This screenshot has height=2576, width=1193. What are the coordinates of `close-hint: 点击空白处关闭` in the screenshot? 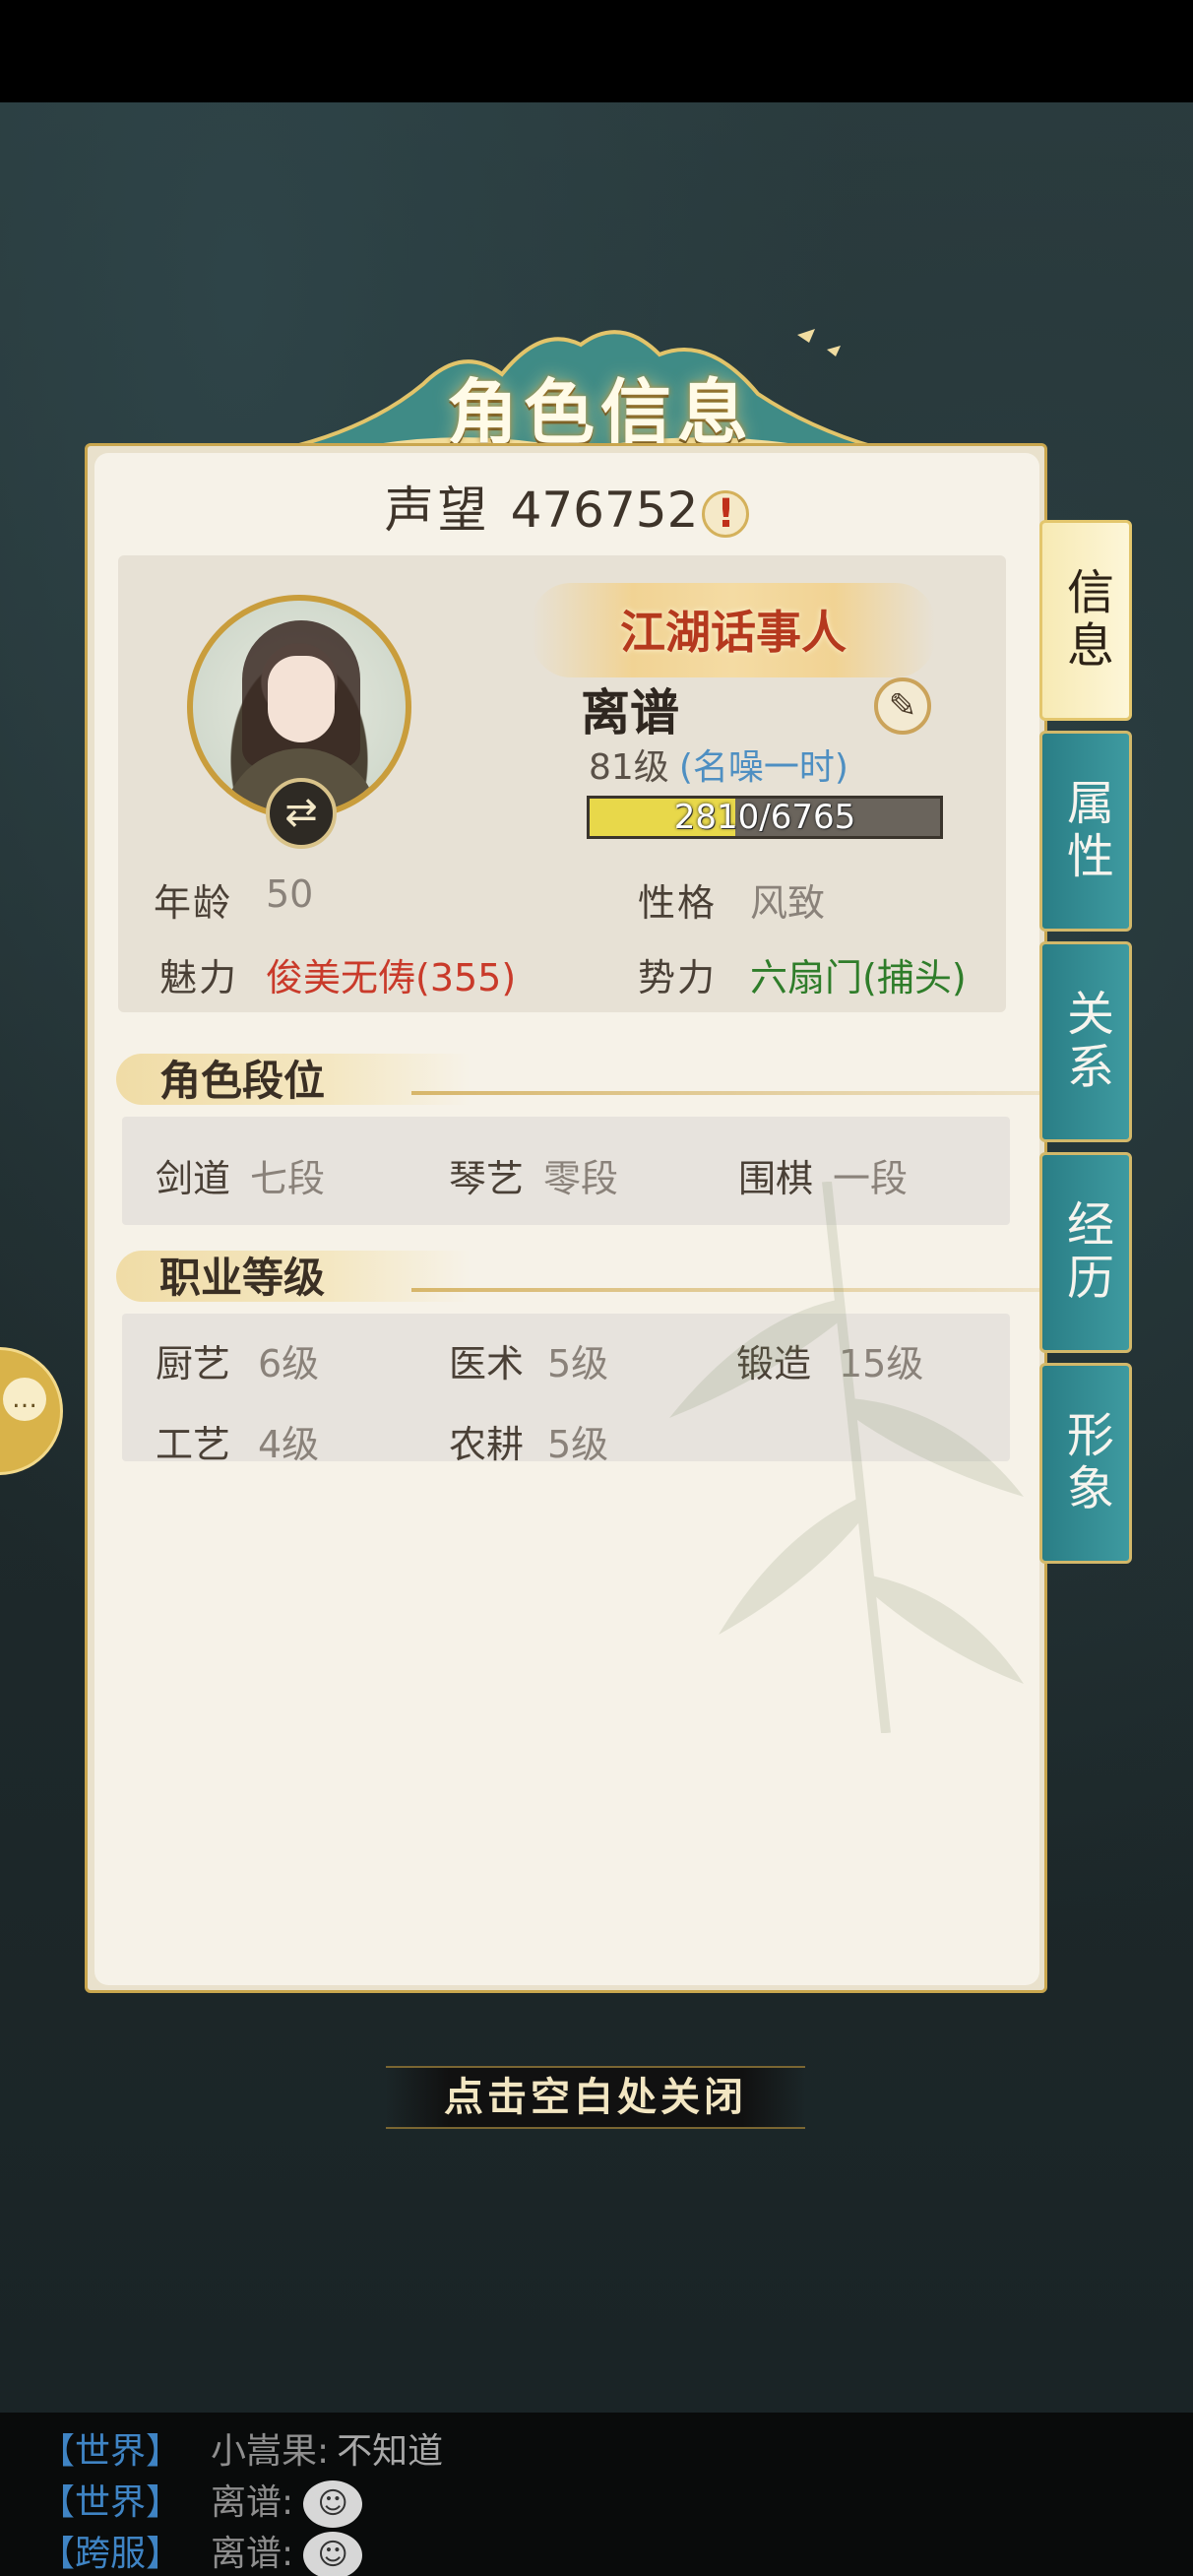 It's located at (595, 2097).